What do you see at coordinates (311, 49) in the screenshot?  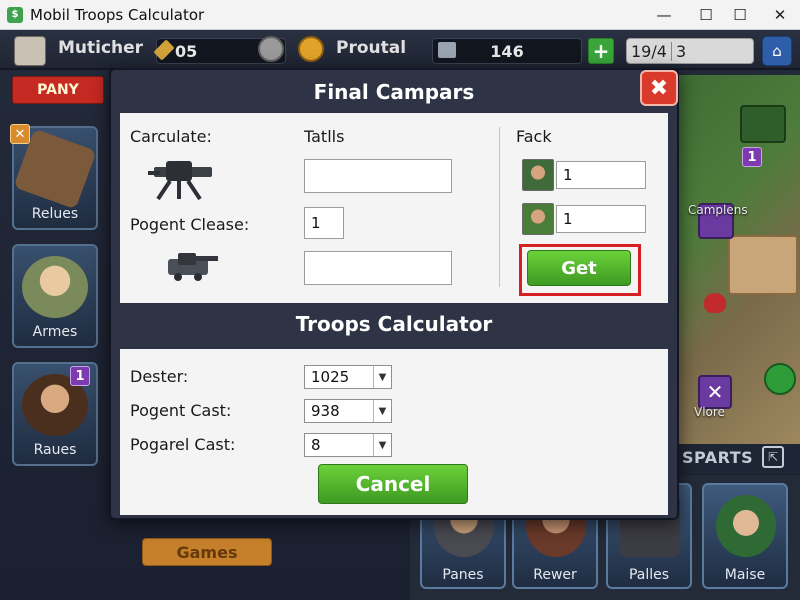 I see `gold-coin-icon` at bounding box center [311, 49].